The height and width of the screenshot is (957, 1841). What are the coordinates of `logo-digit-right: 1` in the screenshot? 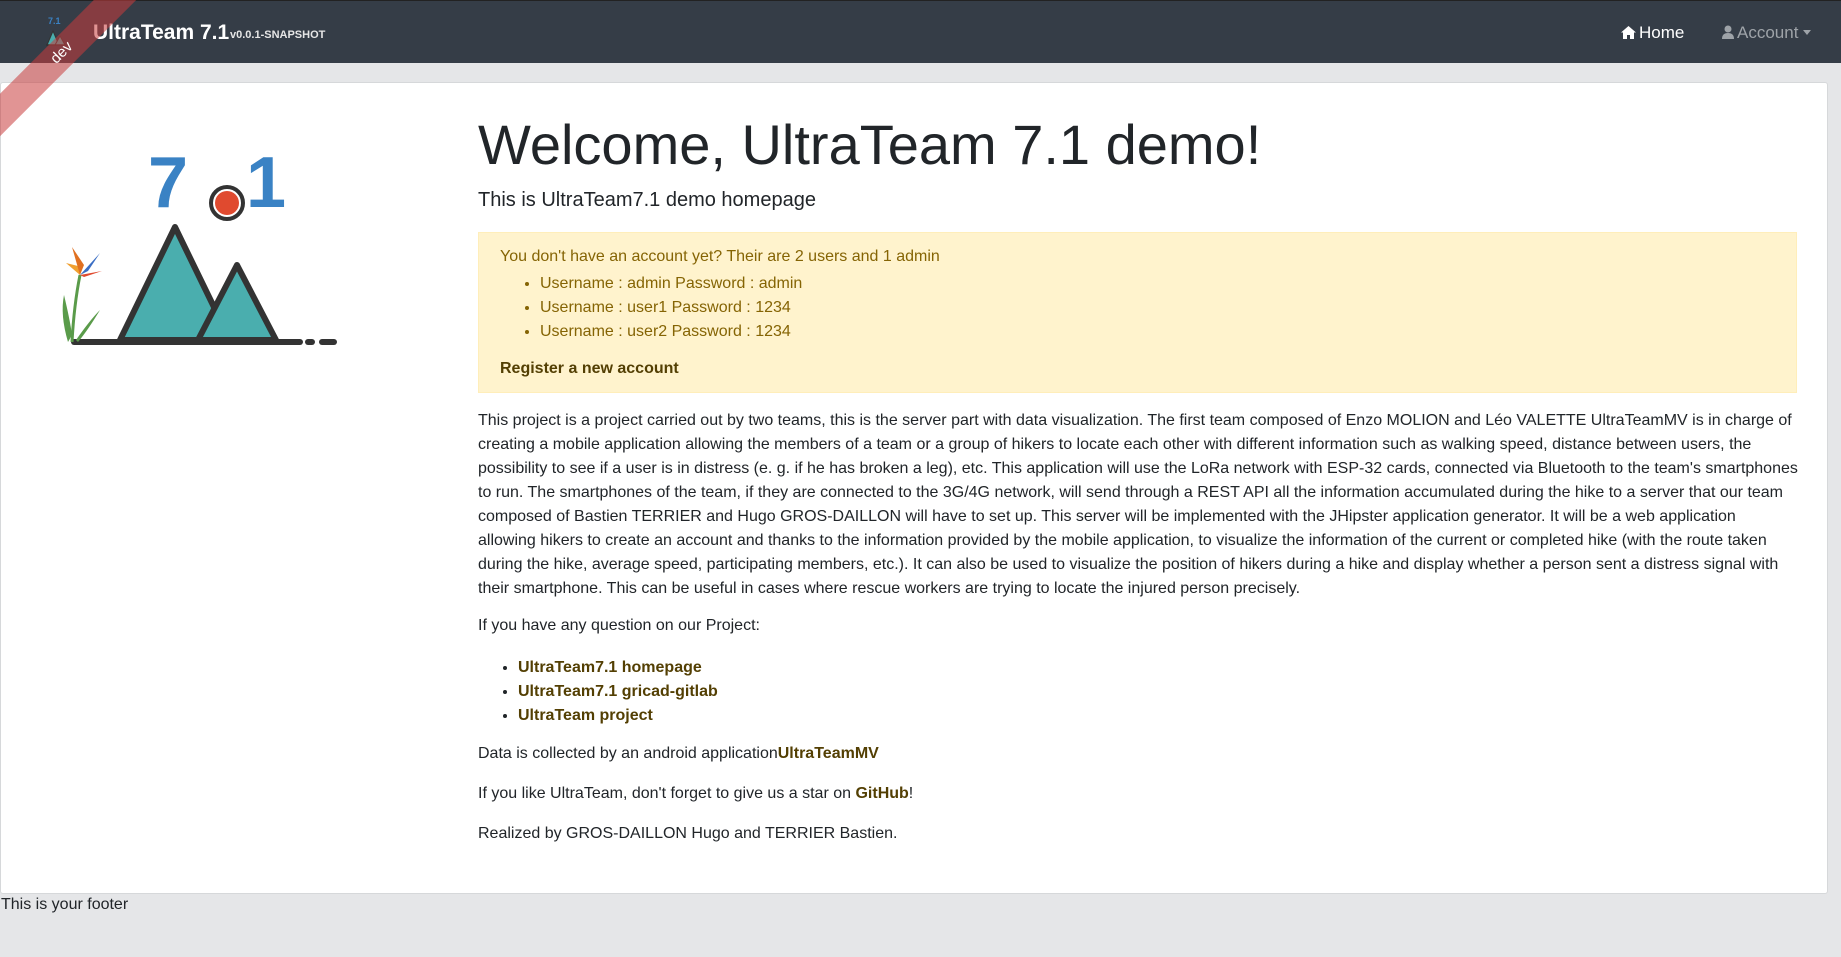 It's located at (266, 183).